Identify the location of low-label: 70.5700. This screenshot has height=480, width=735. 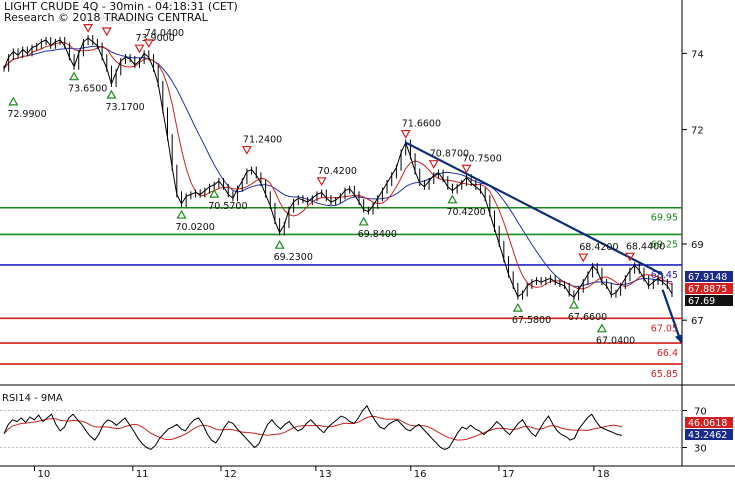
(227, 206).